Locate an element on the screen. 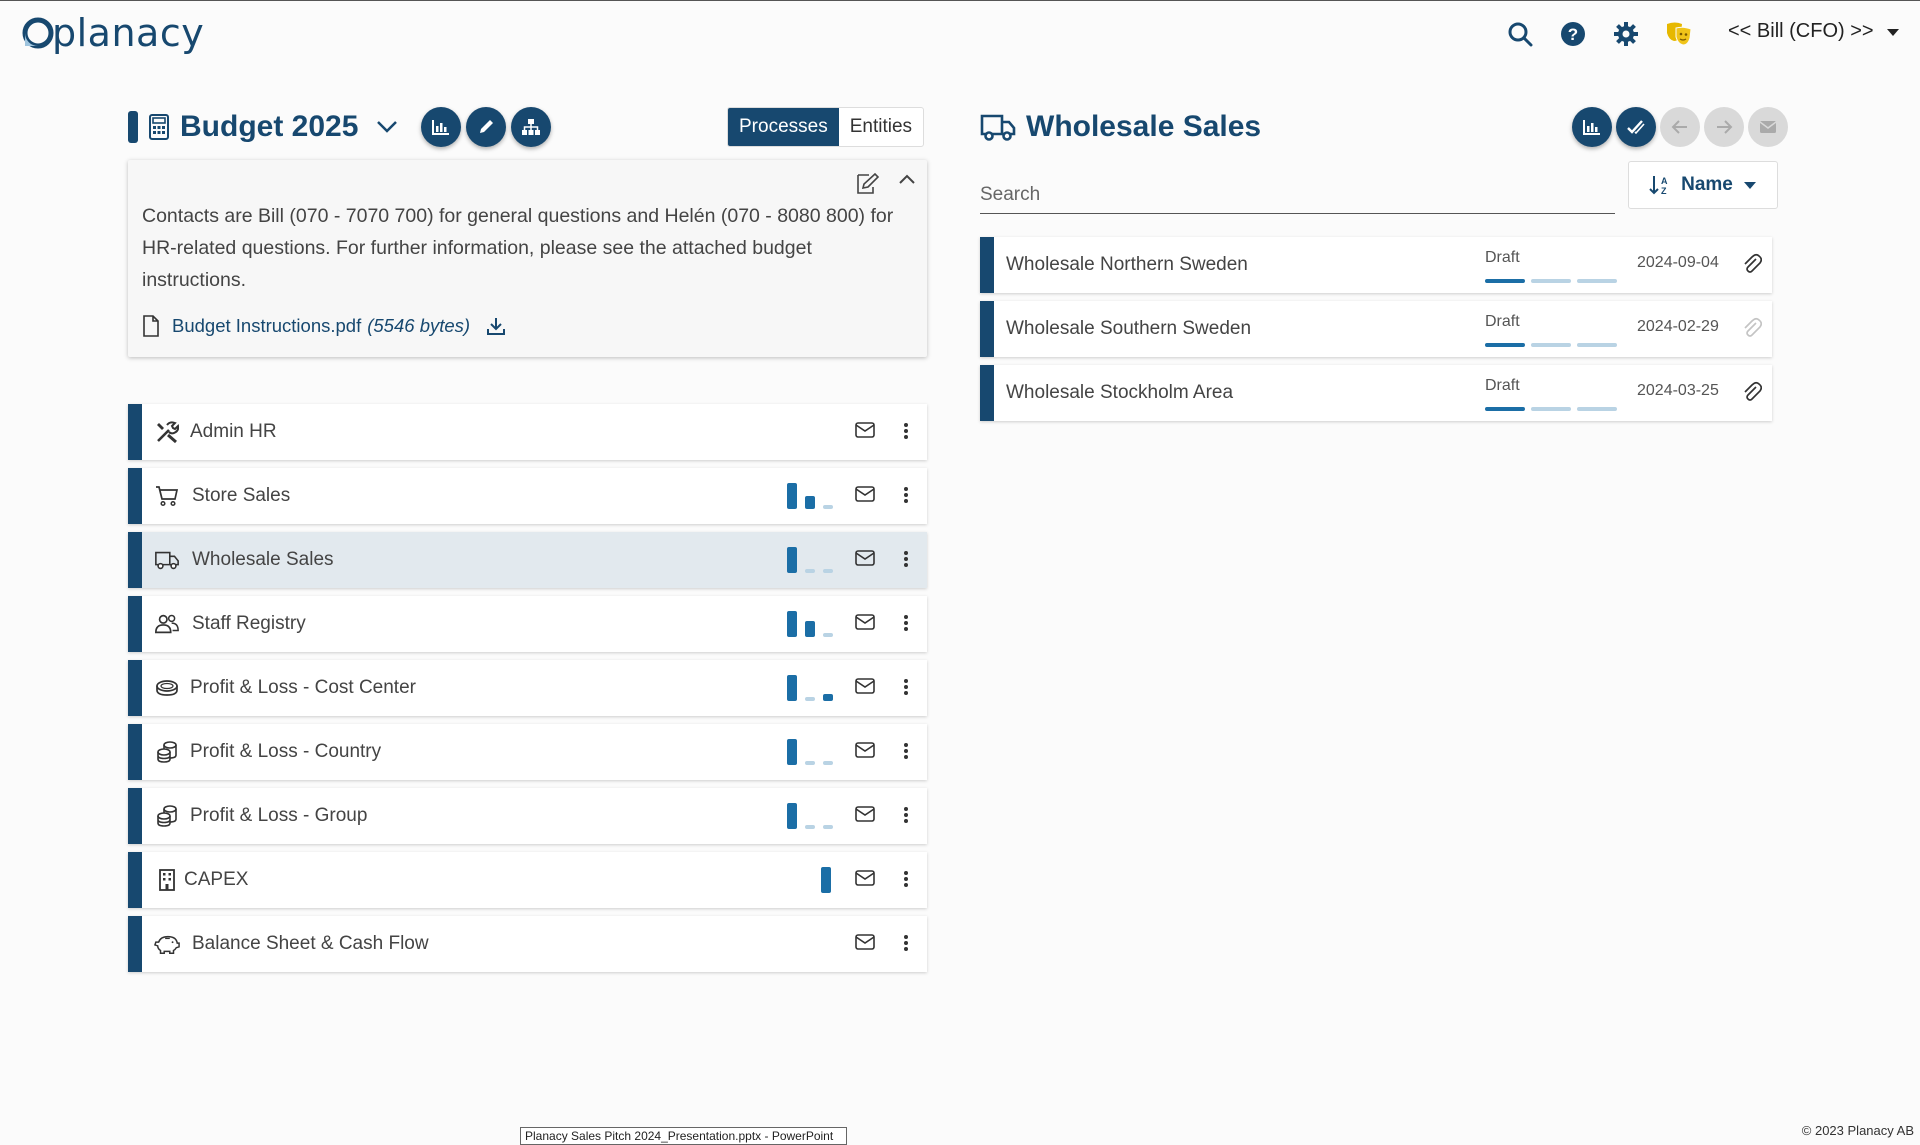  search-input is located at coordinates (1297, 195).